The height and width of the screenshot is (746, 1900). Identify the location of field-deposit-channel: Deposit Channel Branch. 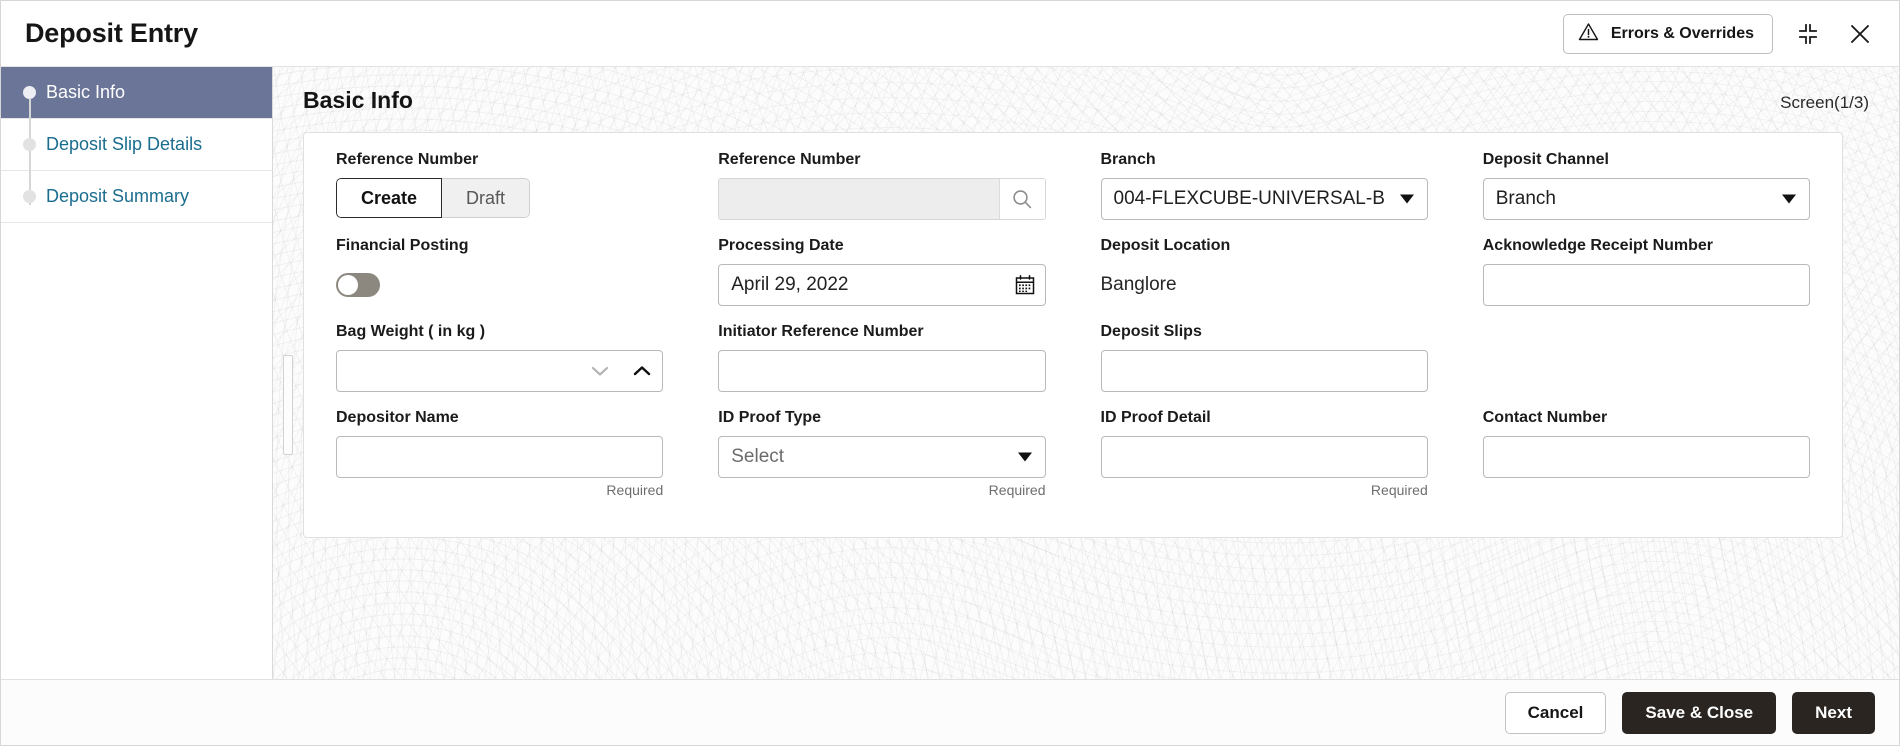
(1646, 194).